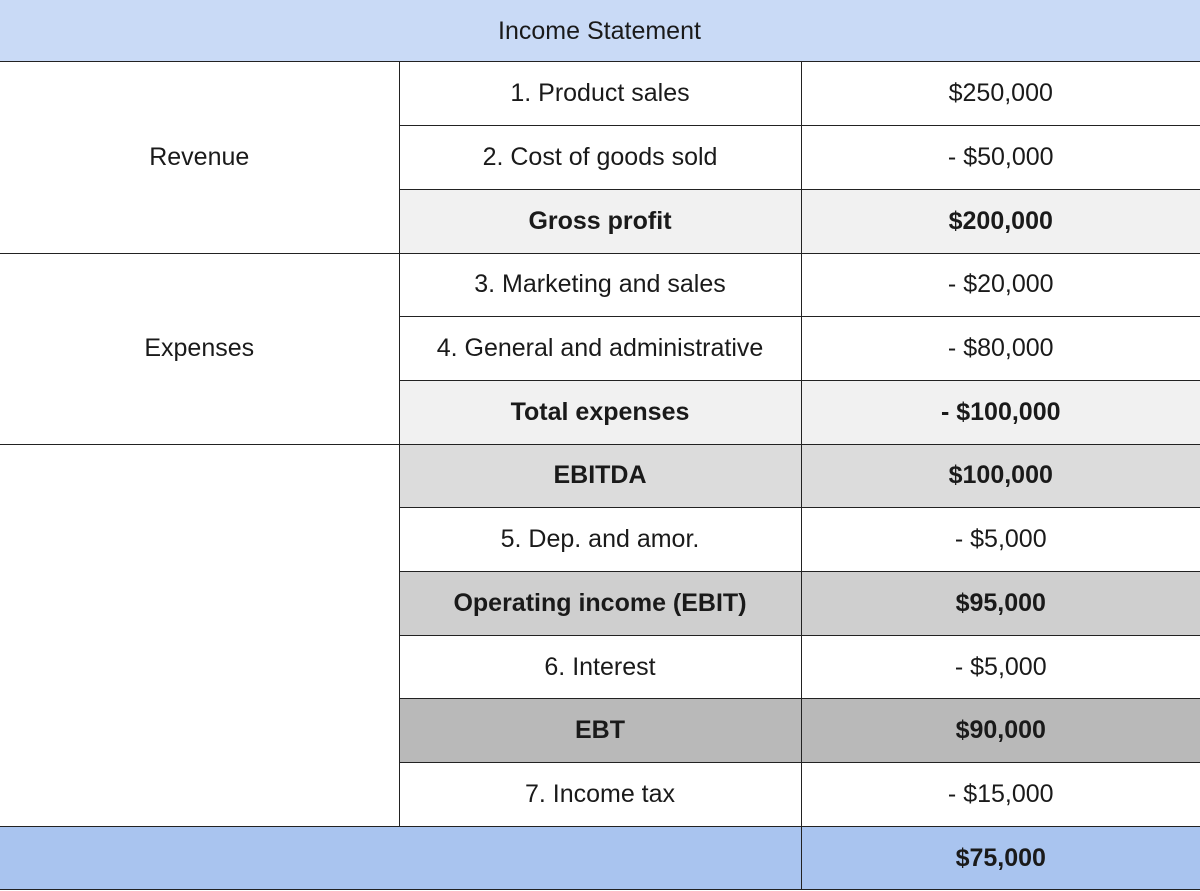 The width and height of the screenshot is (1200, 891). Describe the element at coordinates (1000, 221) in the screenshot. I see `subtotal-value: $200,000` at that location.